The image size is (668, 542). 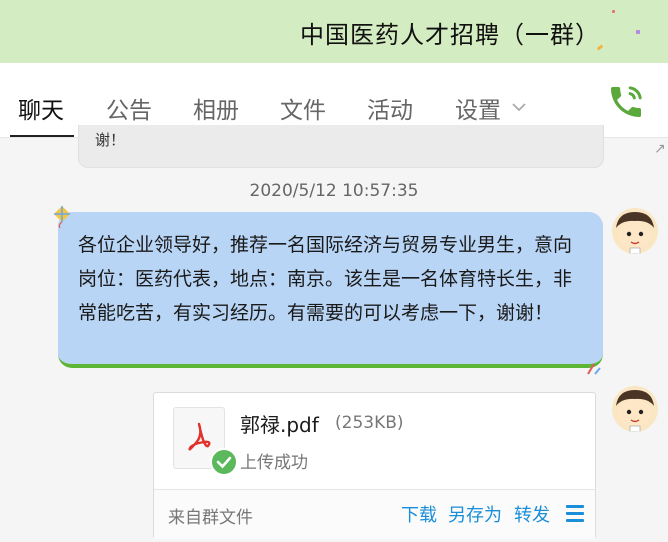 What do you see at coordinates (216, 108) in the screenshot?
I see `tab-album: 相册` at bounding box center [216, 108].